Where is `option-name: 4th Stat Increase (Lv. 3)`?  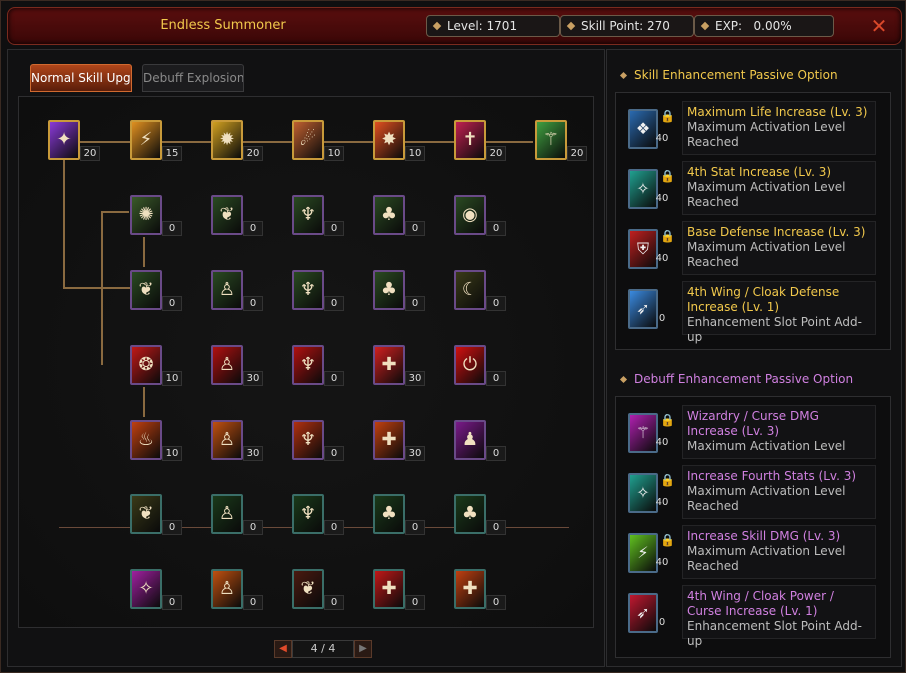
option-name: 4th Stat Increase (Lv. 3) is located at coordinates (759, 172).